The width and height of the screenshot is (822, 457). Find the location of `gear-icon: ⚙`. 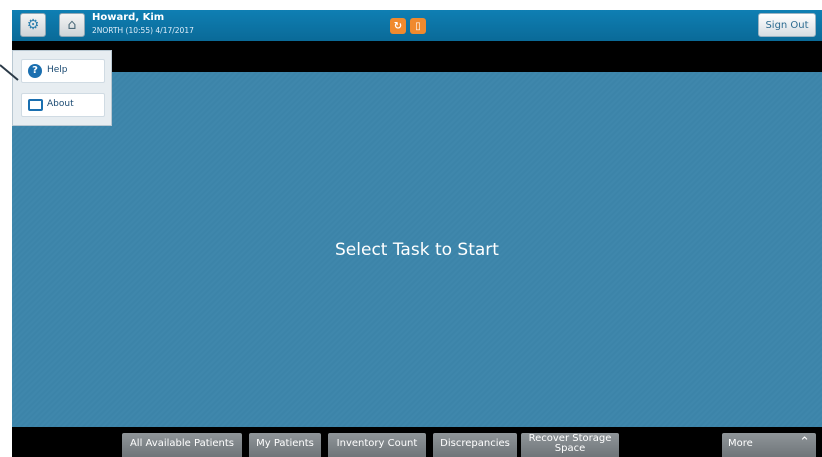

gear-icon: ⚙ is located at coordinates (33, 25).